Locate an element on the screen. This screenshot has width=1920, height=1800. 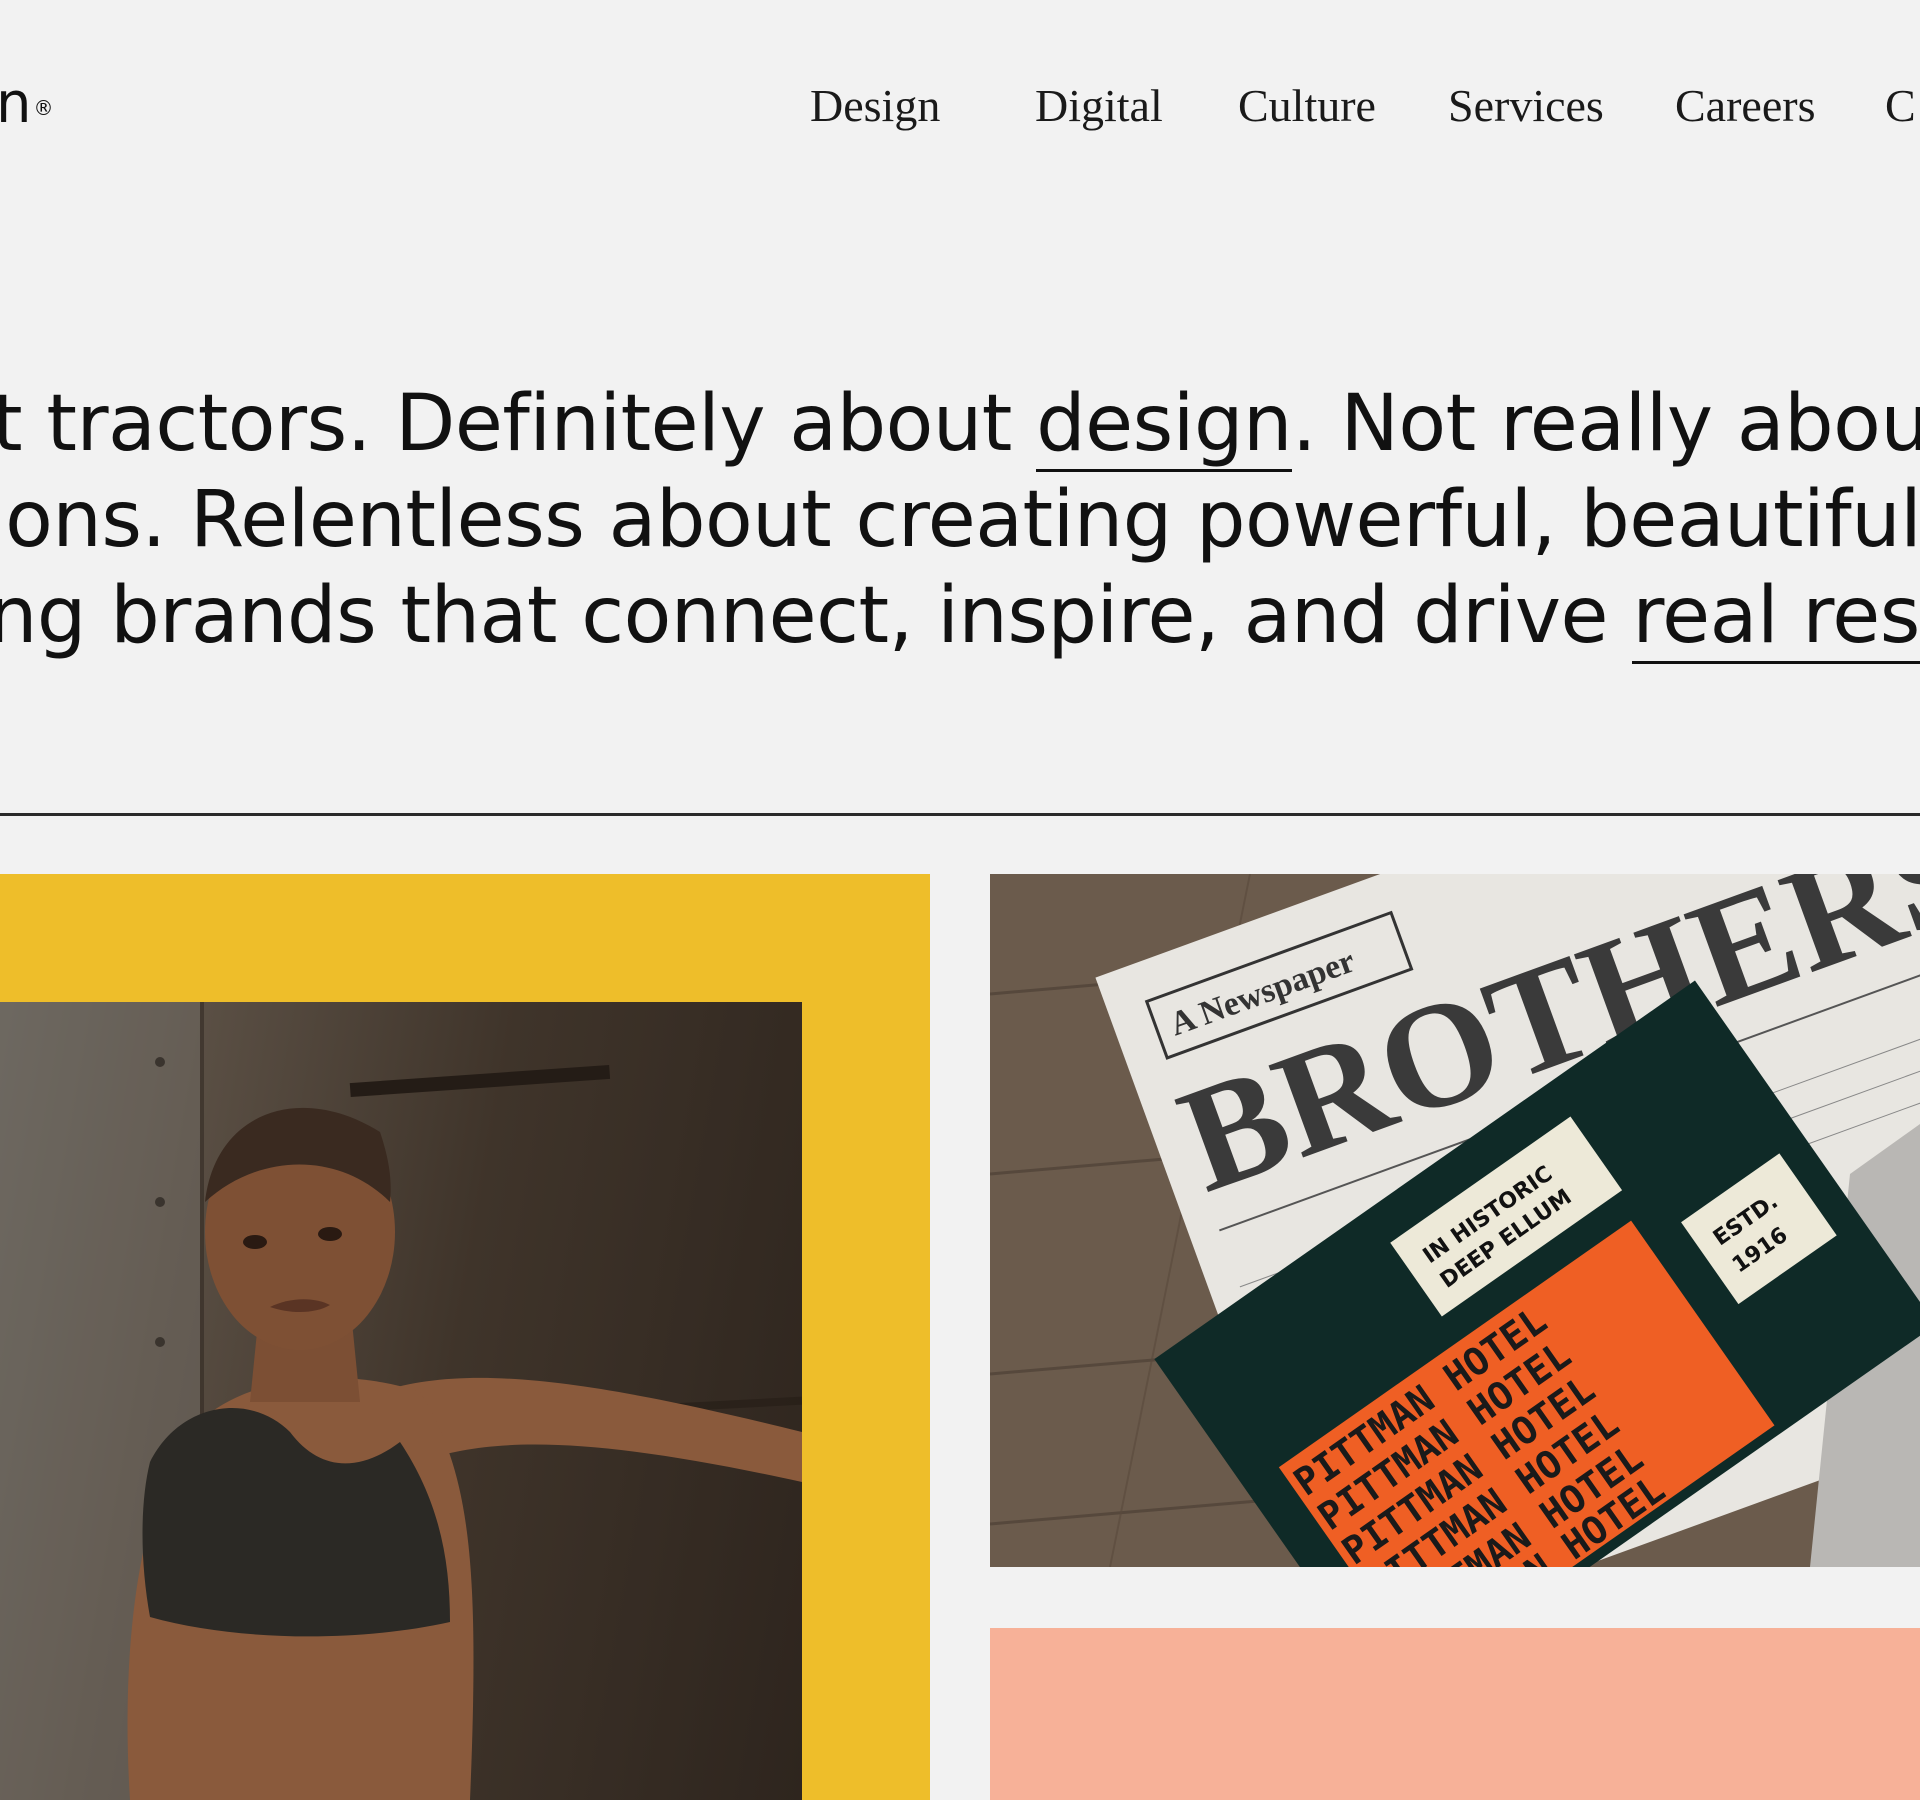
project-card-peach is located at coordinates (1455, 1714).